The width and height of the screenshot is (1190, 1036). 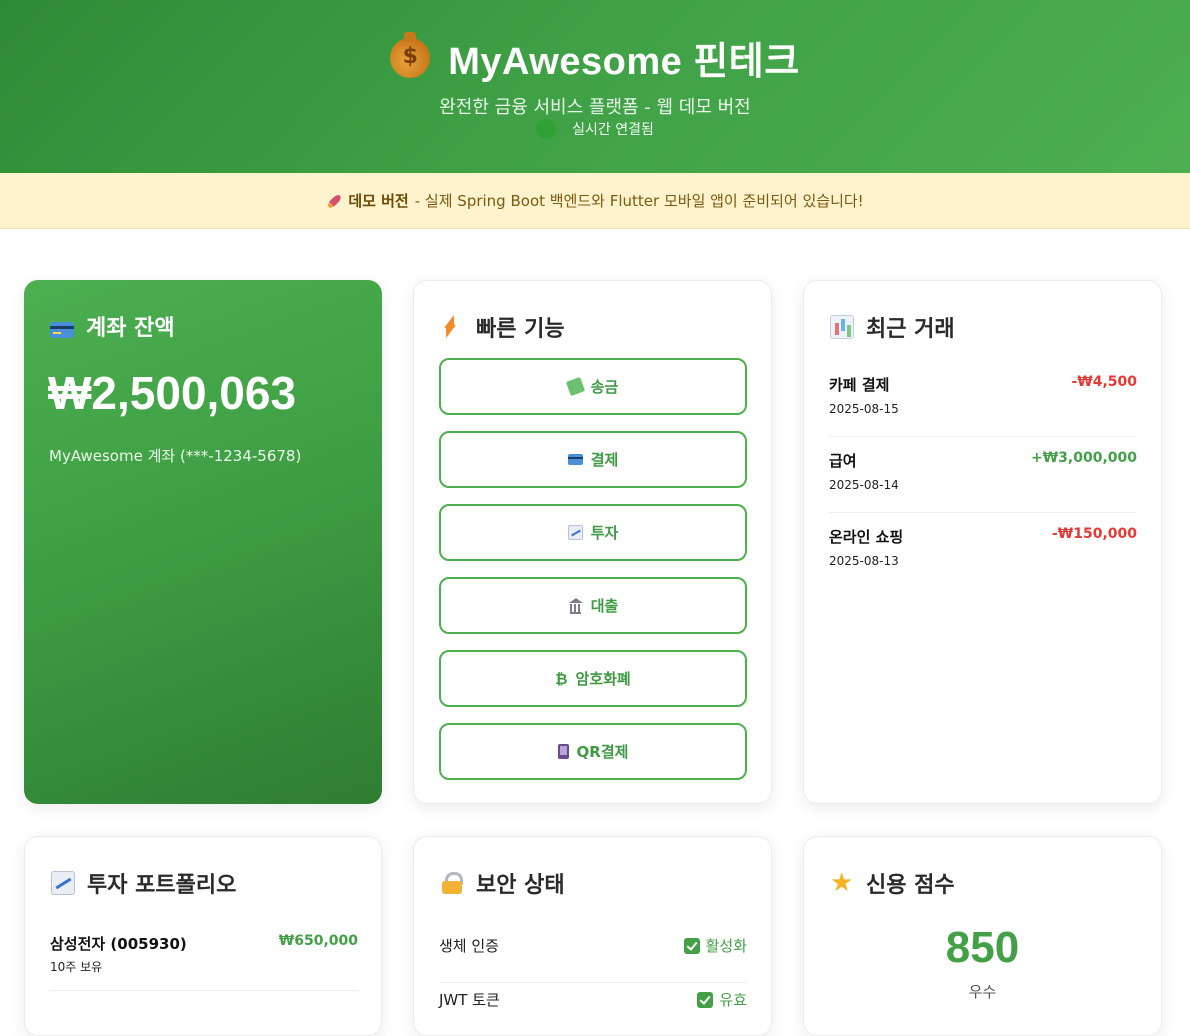 I want to click on transaction-date: 2025-08-13, so click(x=864, y=561).